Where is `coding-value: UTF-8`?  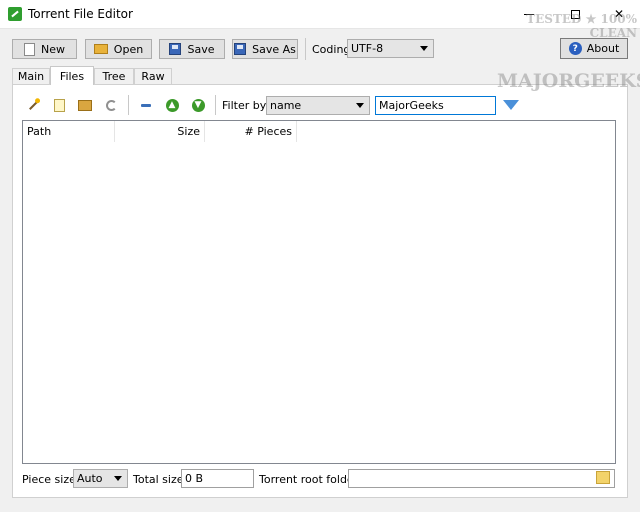
coding-value: UTF-8 is located at coordinates (367, 48).